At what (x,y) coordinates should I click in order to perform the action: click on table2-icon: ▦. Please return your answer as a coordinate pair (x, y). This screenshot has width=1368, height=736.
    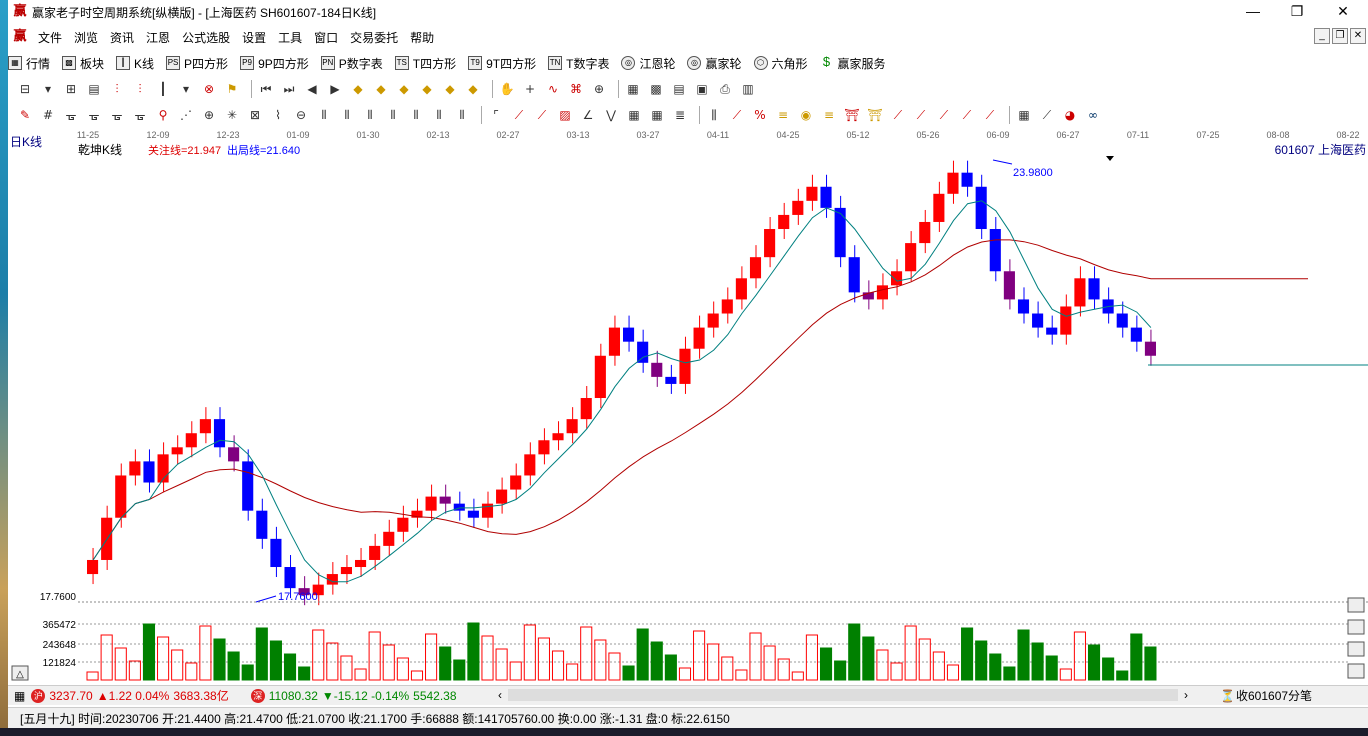
    Looking at the image, I should click on (1024, 115).